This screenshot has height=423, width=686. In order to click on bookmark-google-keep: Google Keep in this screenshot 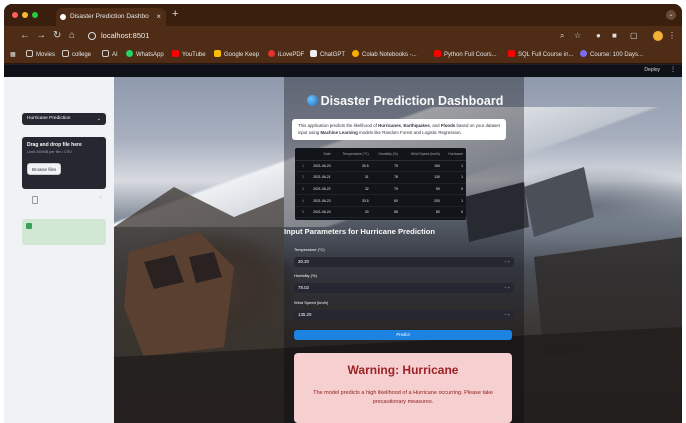, I will do `click(236, 55)`.